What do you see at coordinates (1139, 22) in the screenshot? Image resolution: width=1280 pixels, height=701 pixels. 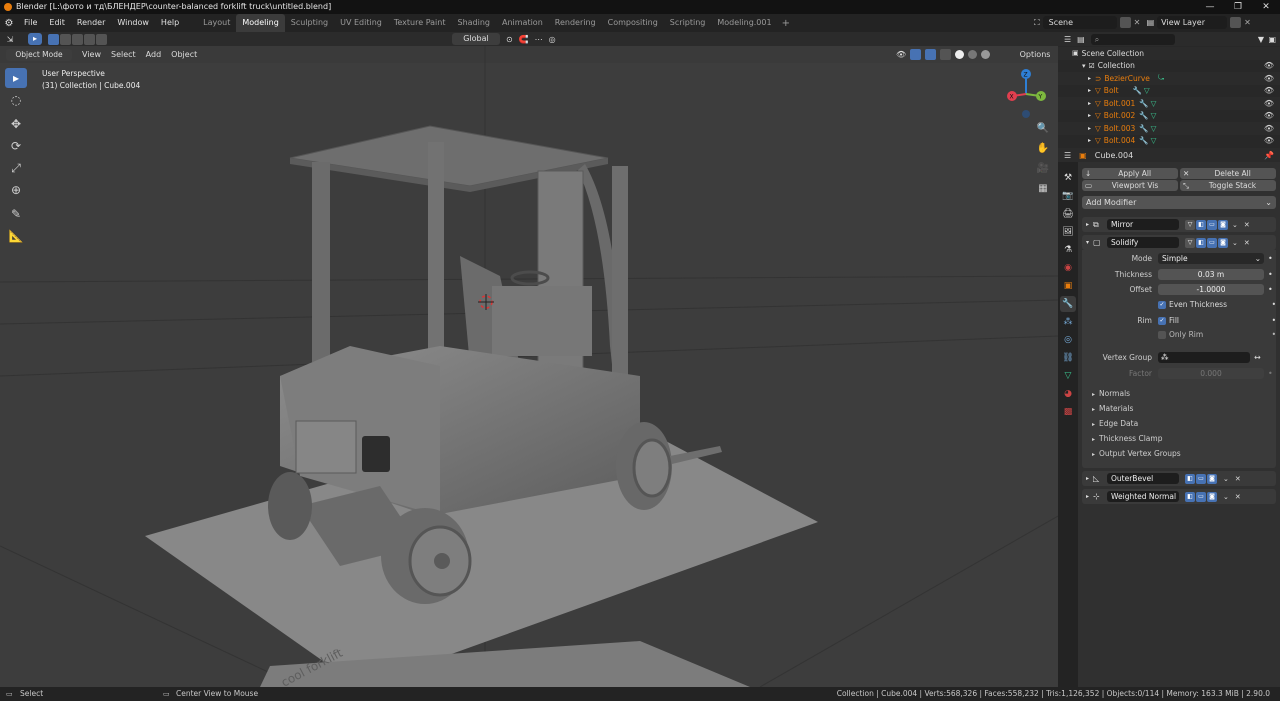 I see `delete-scene-icon: ✕` at bounding box center [1139, 22].